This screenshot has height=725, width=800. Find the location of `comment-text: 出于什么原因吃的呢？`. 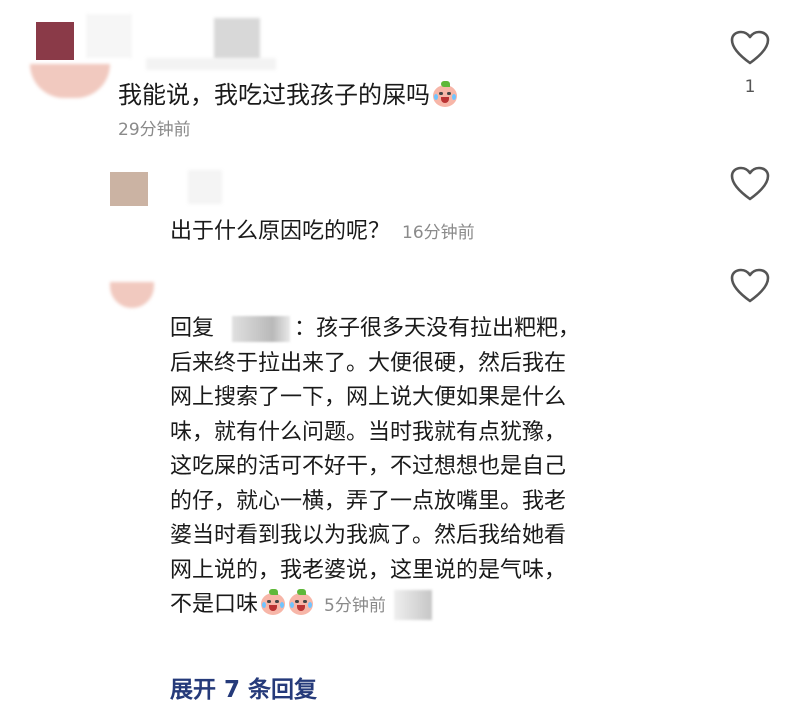

comment-text: 出于什么原因吃的呢？ is located at coordinates (280, 231).